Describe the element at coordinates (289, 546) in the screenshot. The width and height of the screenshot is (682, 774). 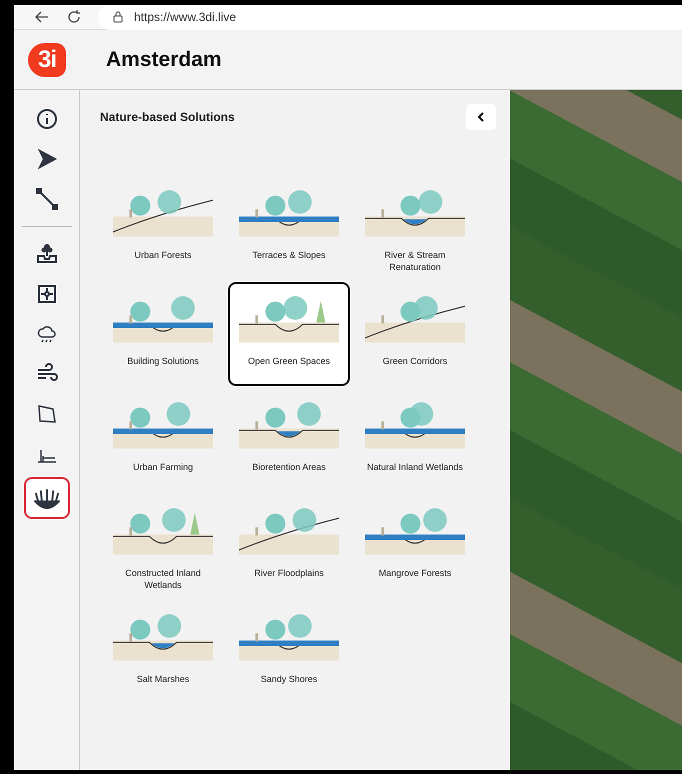
I see `solution-tile: River Floodplains` at that location.